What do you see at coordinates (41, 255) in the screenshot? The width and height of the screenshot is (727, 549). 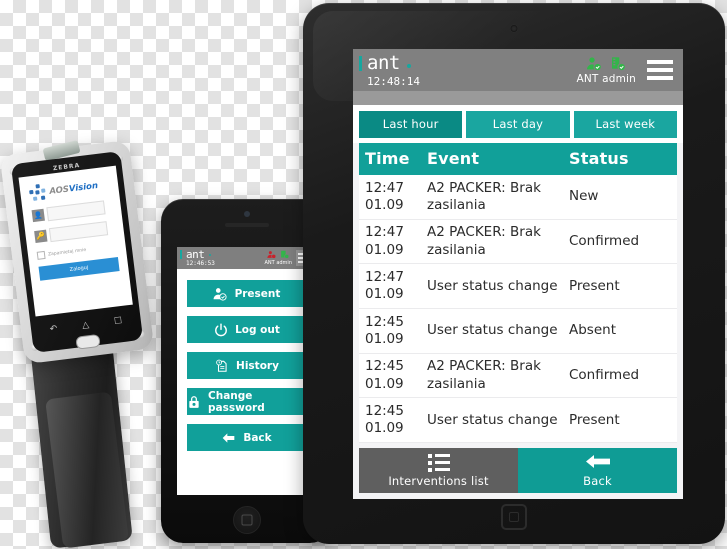 I see `remember-me-checkbox` at bounding box center [41, 255].